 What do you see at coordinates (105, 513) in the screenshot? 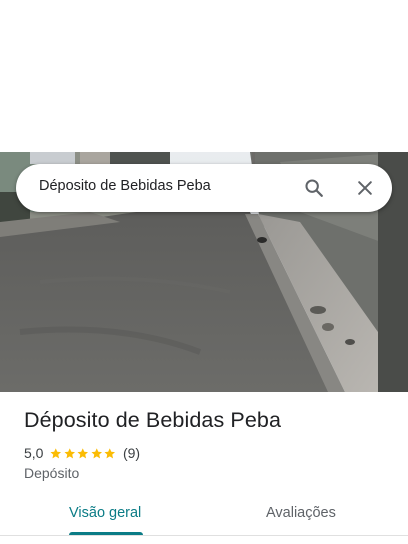
I see `tab-overview: Visão geral` at bounding box center [105, 513].